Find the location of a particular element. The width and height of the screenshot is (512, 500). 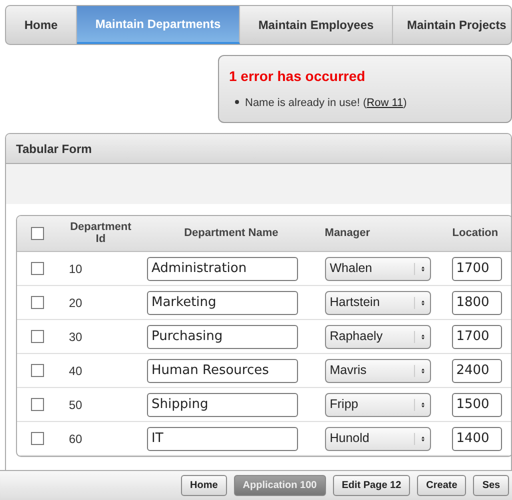

column-header: Location is located at coordinates (475, 233).